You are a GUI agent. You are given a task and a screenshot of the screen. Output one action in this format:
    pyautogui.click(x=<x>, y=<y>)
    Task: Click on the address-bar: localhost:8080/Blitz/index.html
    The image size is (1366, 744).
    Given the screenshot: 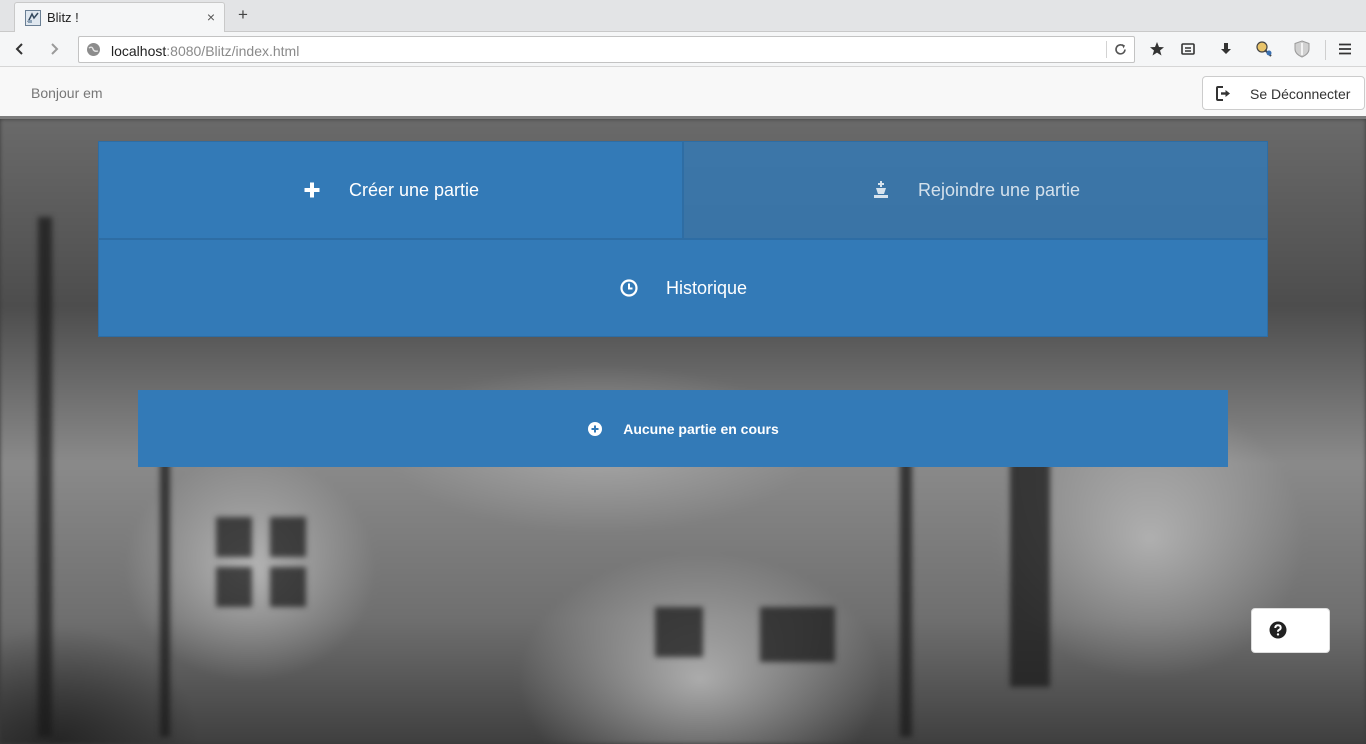 What is the action you would take?
    pyautogui.click(x=606, y=49)
    